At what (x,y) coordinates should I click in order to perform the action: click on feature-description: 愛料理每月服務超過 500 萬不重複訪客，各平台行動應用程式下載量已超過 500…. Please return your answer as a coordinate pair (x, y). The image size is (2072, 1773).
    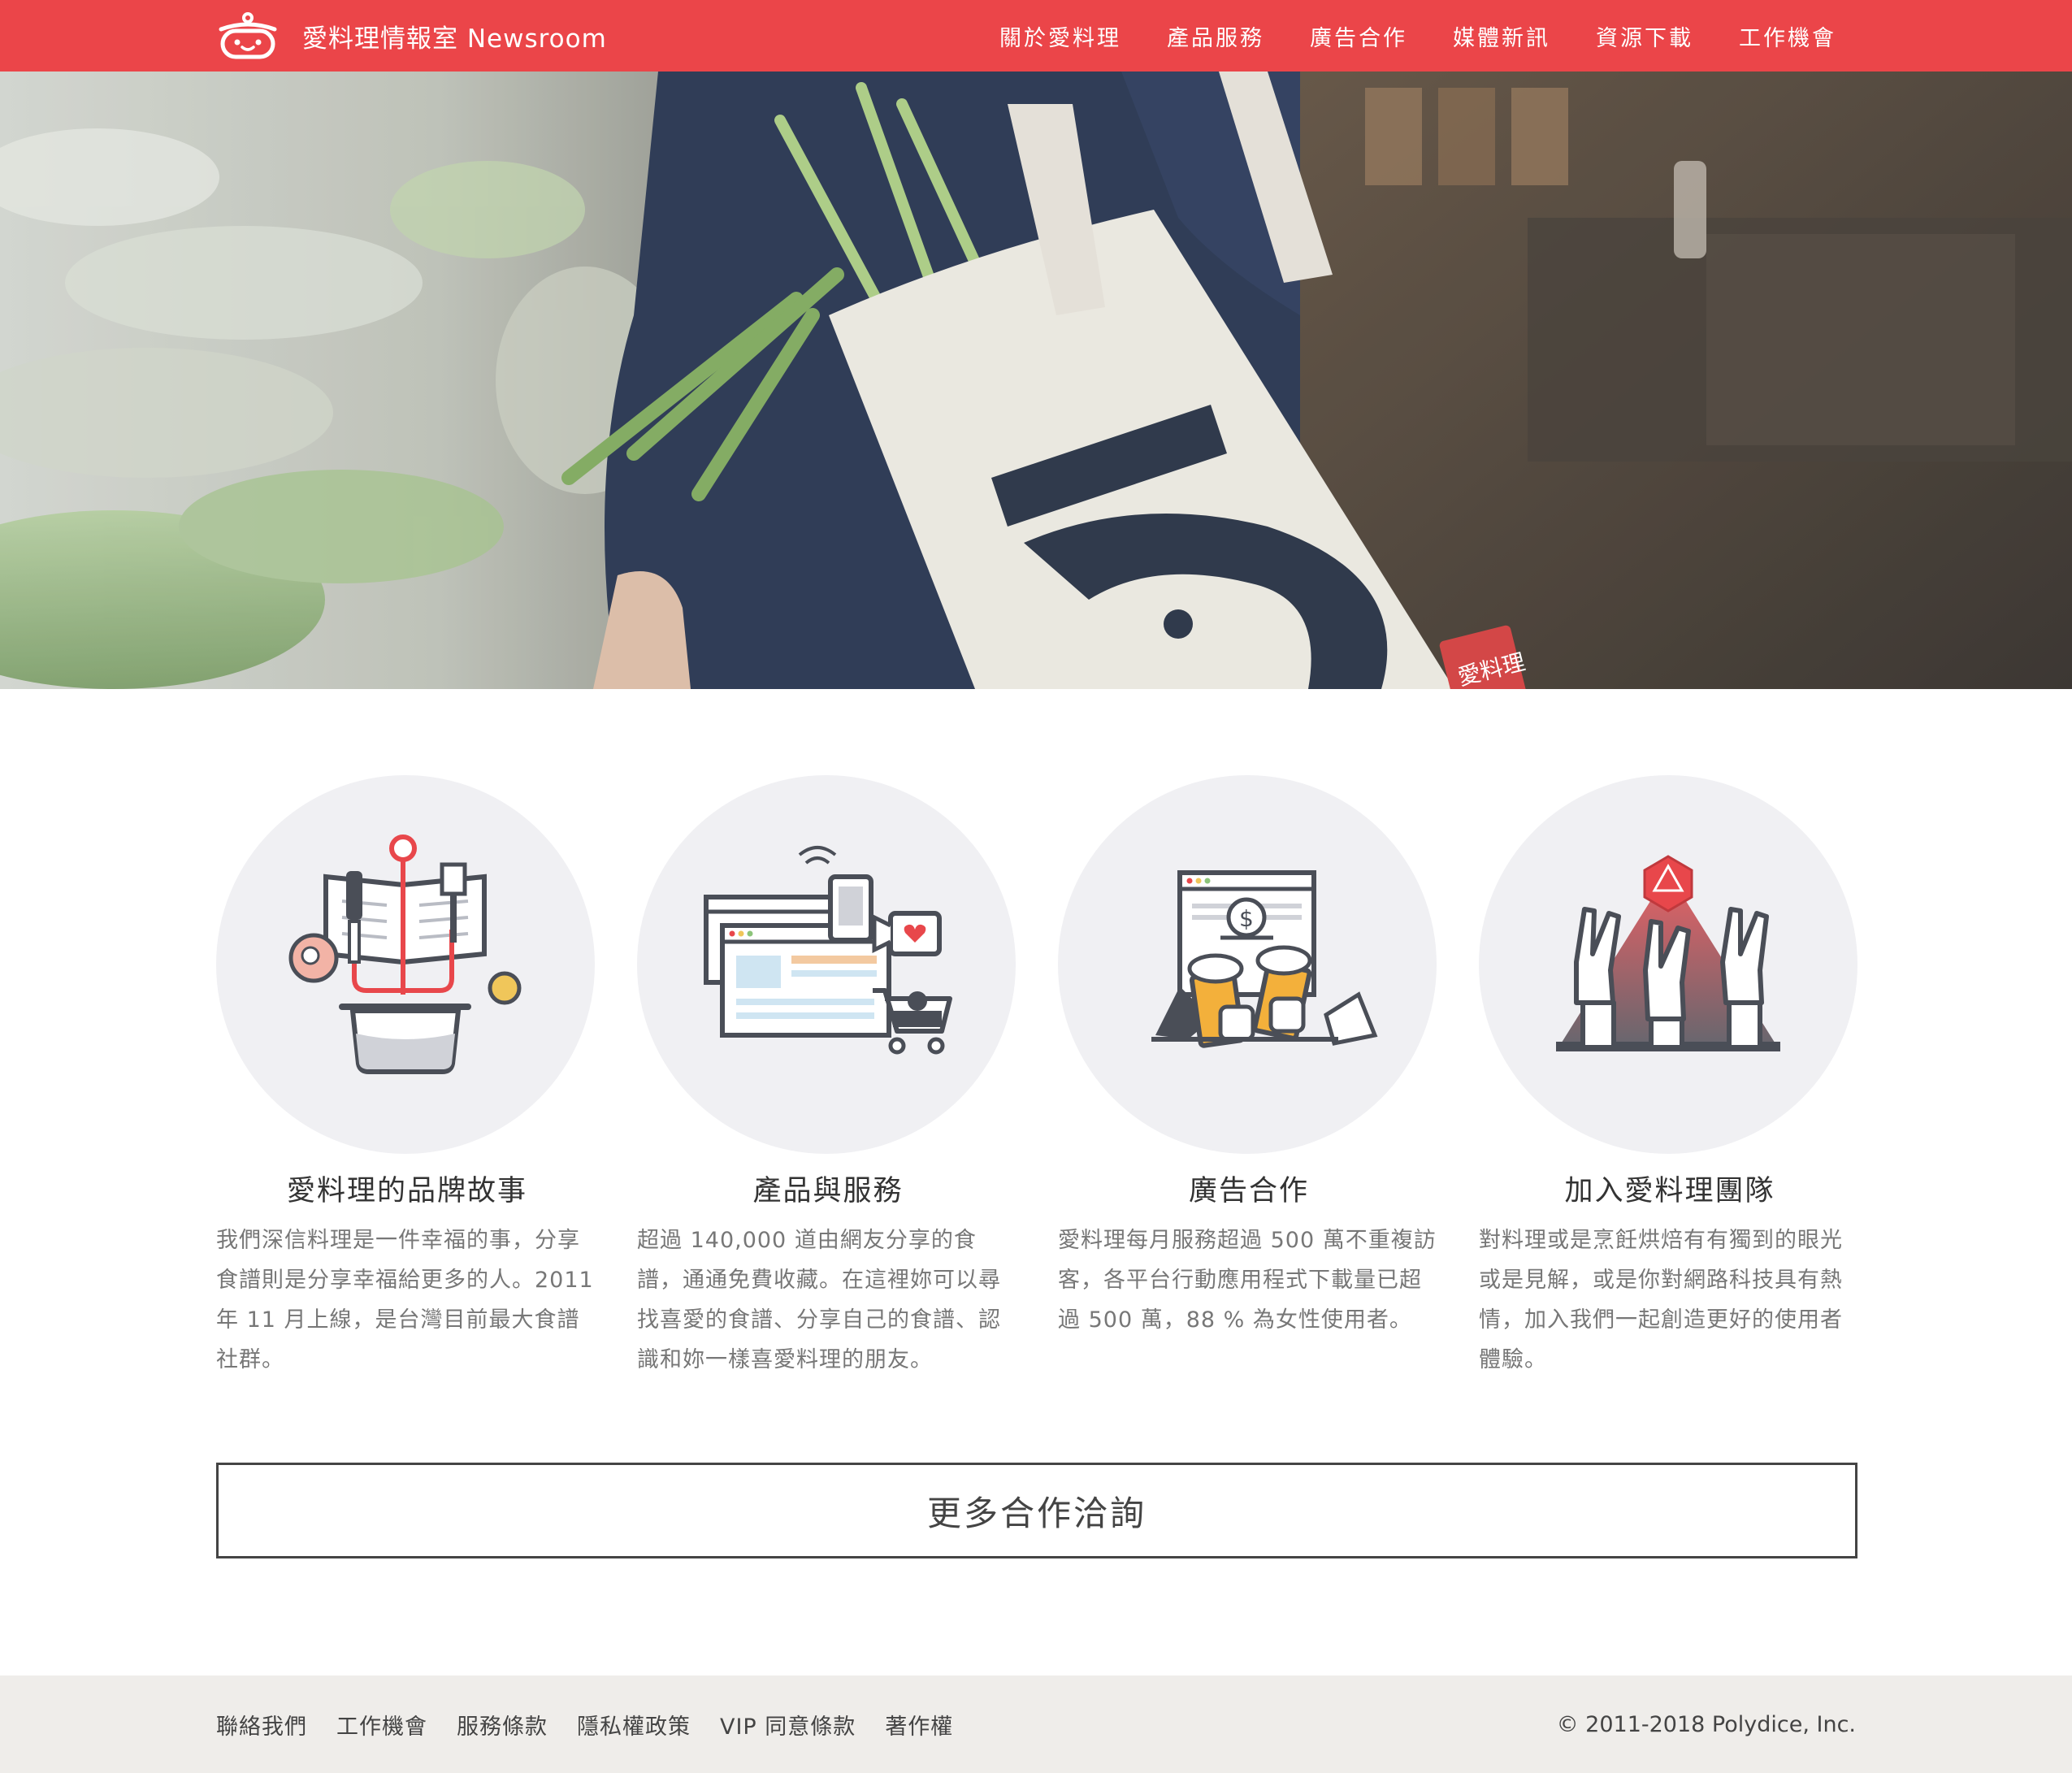
    Looking at the image, I should click on (1247, 1280).